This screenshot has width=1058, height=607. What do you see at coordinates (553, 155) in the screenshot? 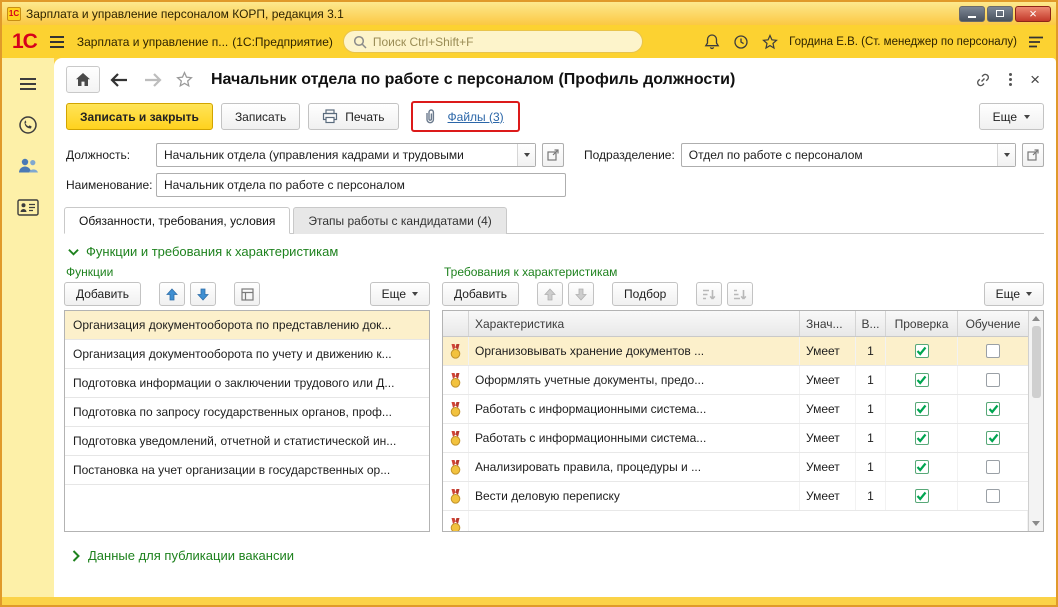
I see `position-open-button` at bounding box center [553, 155].